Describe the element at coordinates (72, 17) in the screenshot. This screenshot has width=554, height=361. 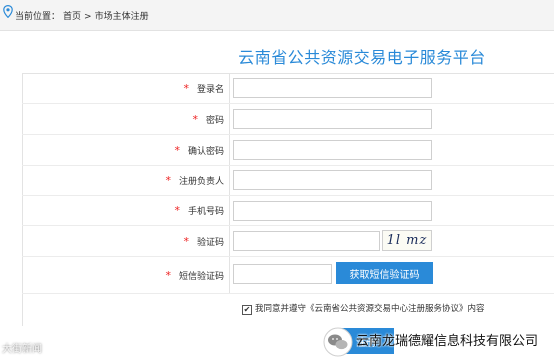
I see `breadcrumb-home-link: 首页` at that location.